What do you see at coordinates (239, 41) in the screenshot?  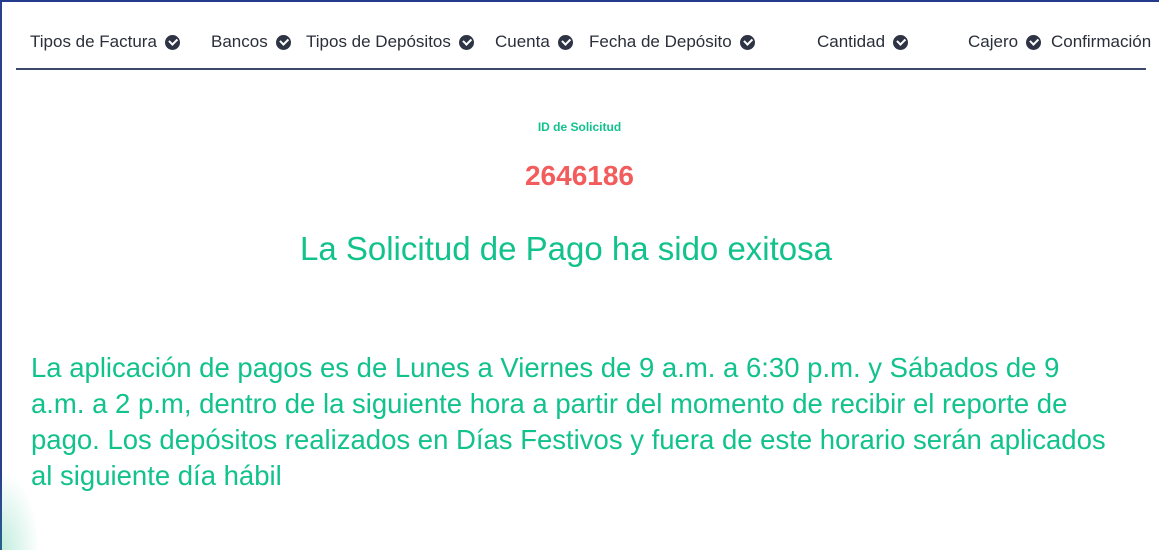 I see `step-label: Bancos` at bounding box center [239, 41].